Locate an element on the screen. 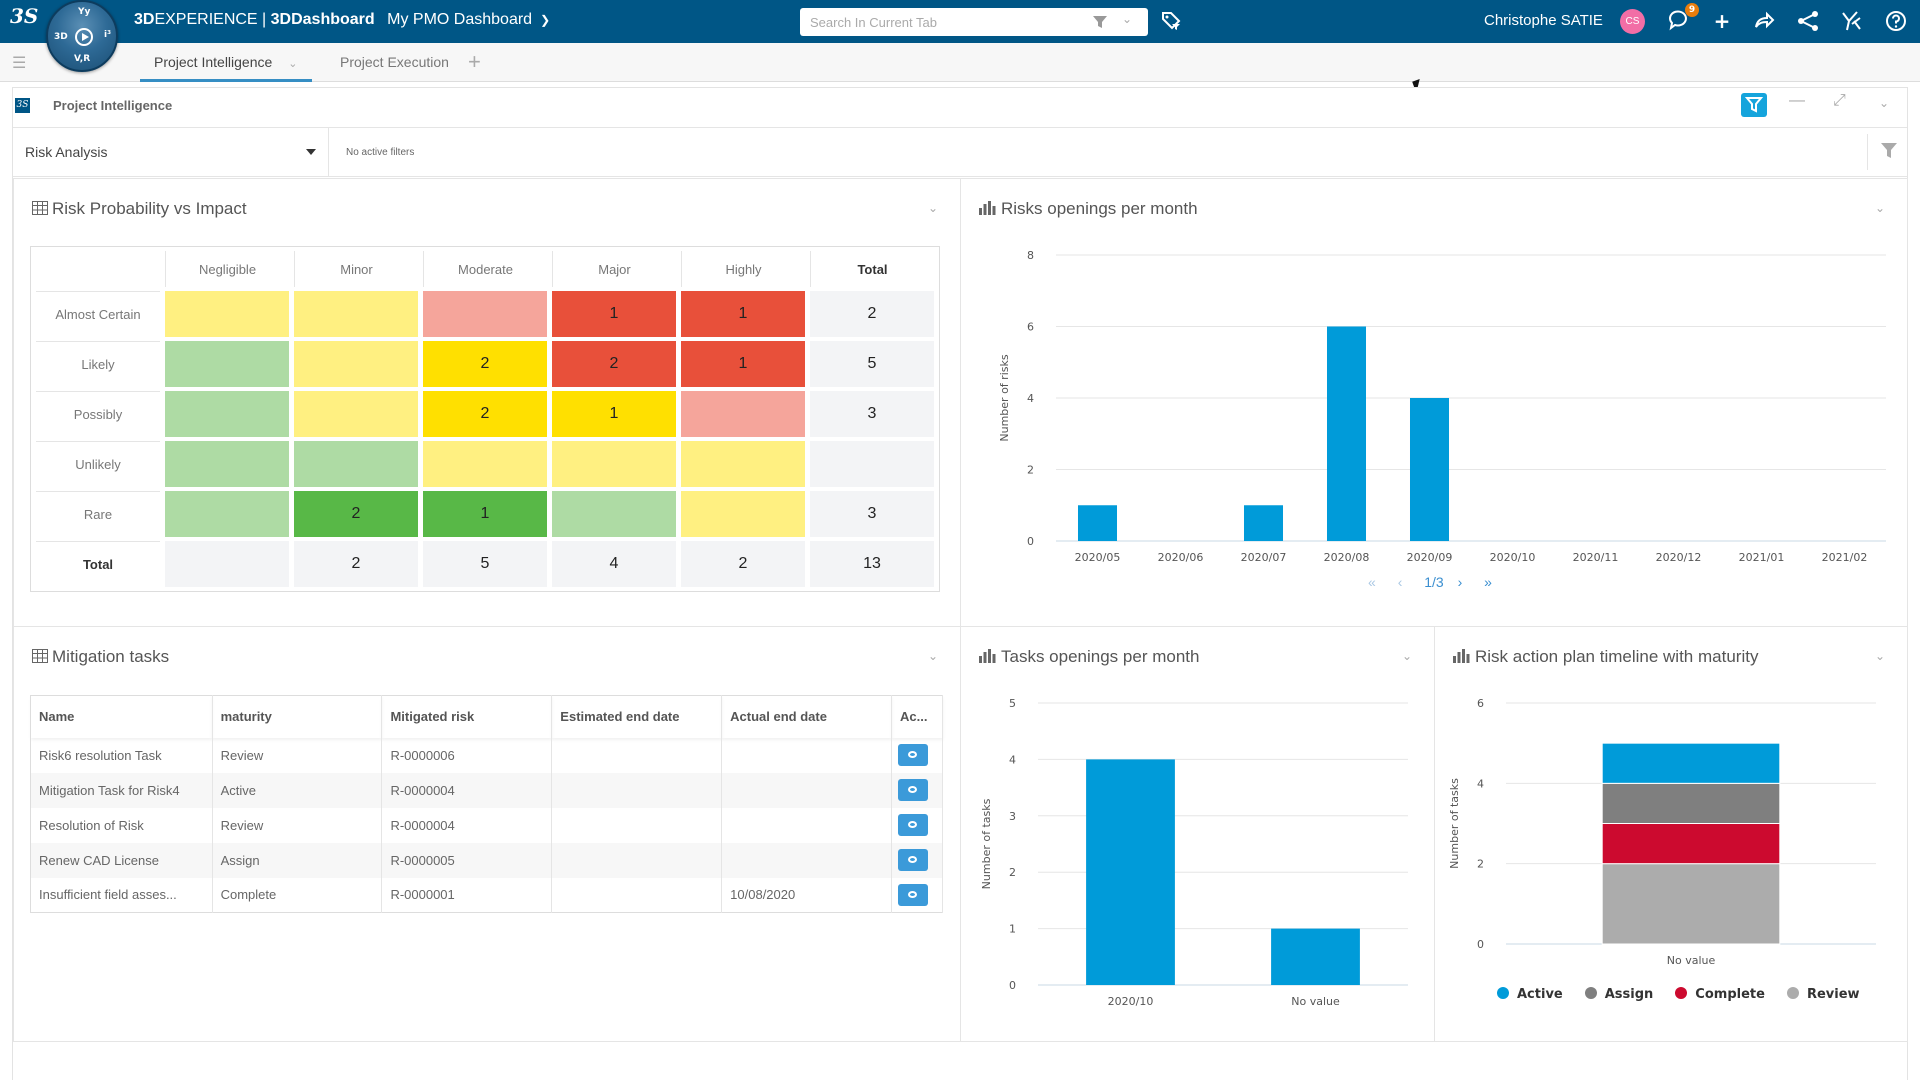 This screenshot has height=1080, width=1920. tasks-column-header: Mitigated risk is located at coordinates (467, 716).